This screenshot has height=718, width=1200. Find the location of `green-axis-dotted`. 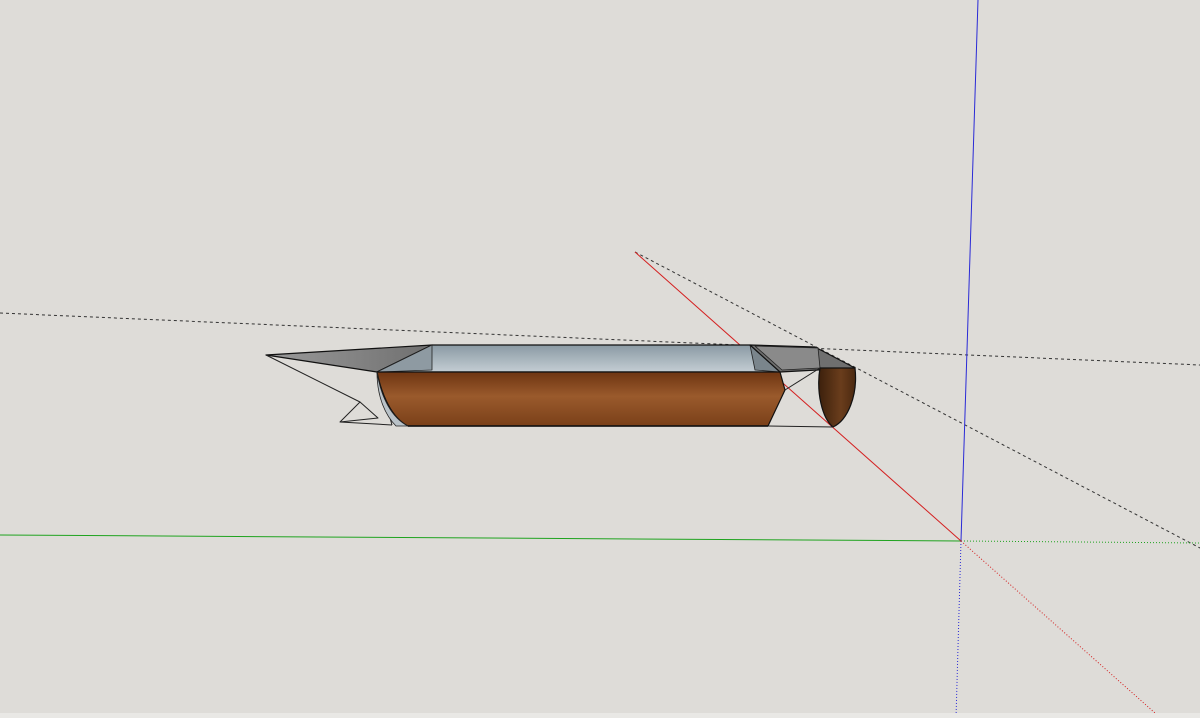

green-axis-dotted is located at coordinates (1080, 542).